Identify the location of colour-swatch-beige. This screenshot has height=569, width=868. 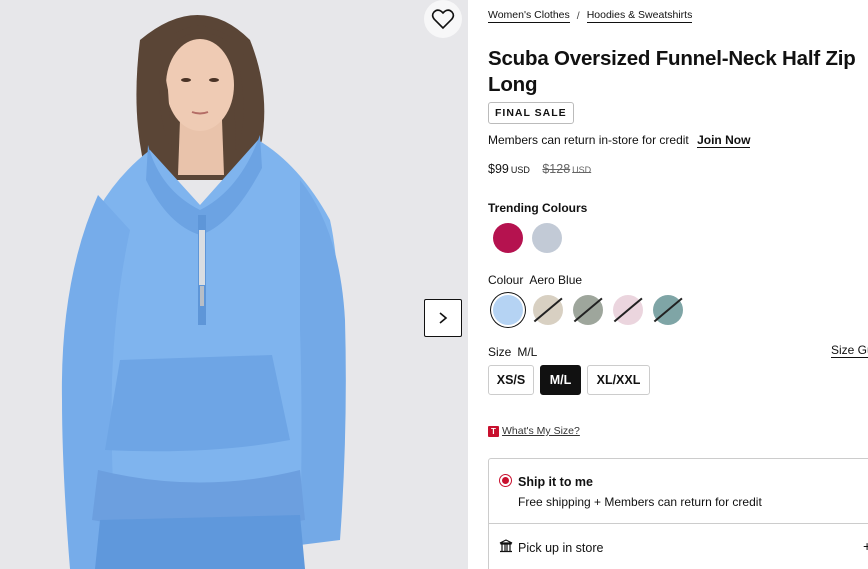
(548, 310).